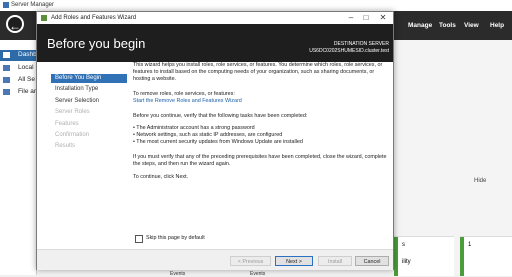 The width and height of the screenshot is (512, 277). What do you see at coordinates (77, 101) in the screenshot?
I see `step-label: Server Selection` at bounding box center [77, 101].